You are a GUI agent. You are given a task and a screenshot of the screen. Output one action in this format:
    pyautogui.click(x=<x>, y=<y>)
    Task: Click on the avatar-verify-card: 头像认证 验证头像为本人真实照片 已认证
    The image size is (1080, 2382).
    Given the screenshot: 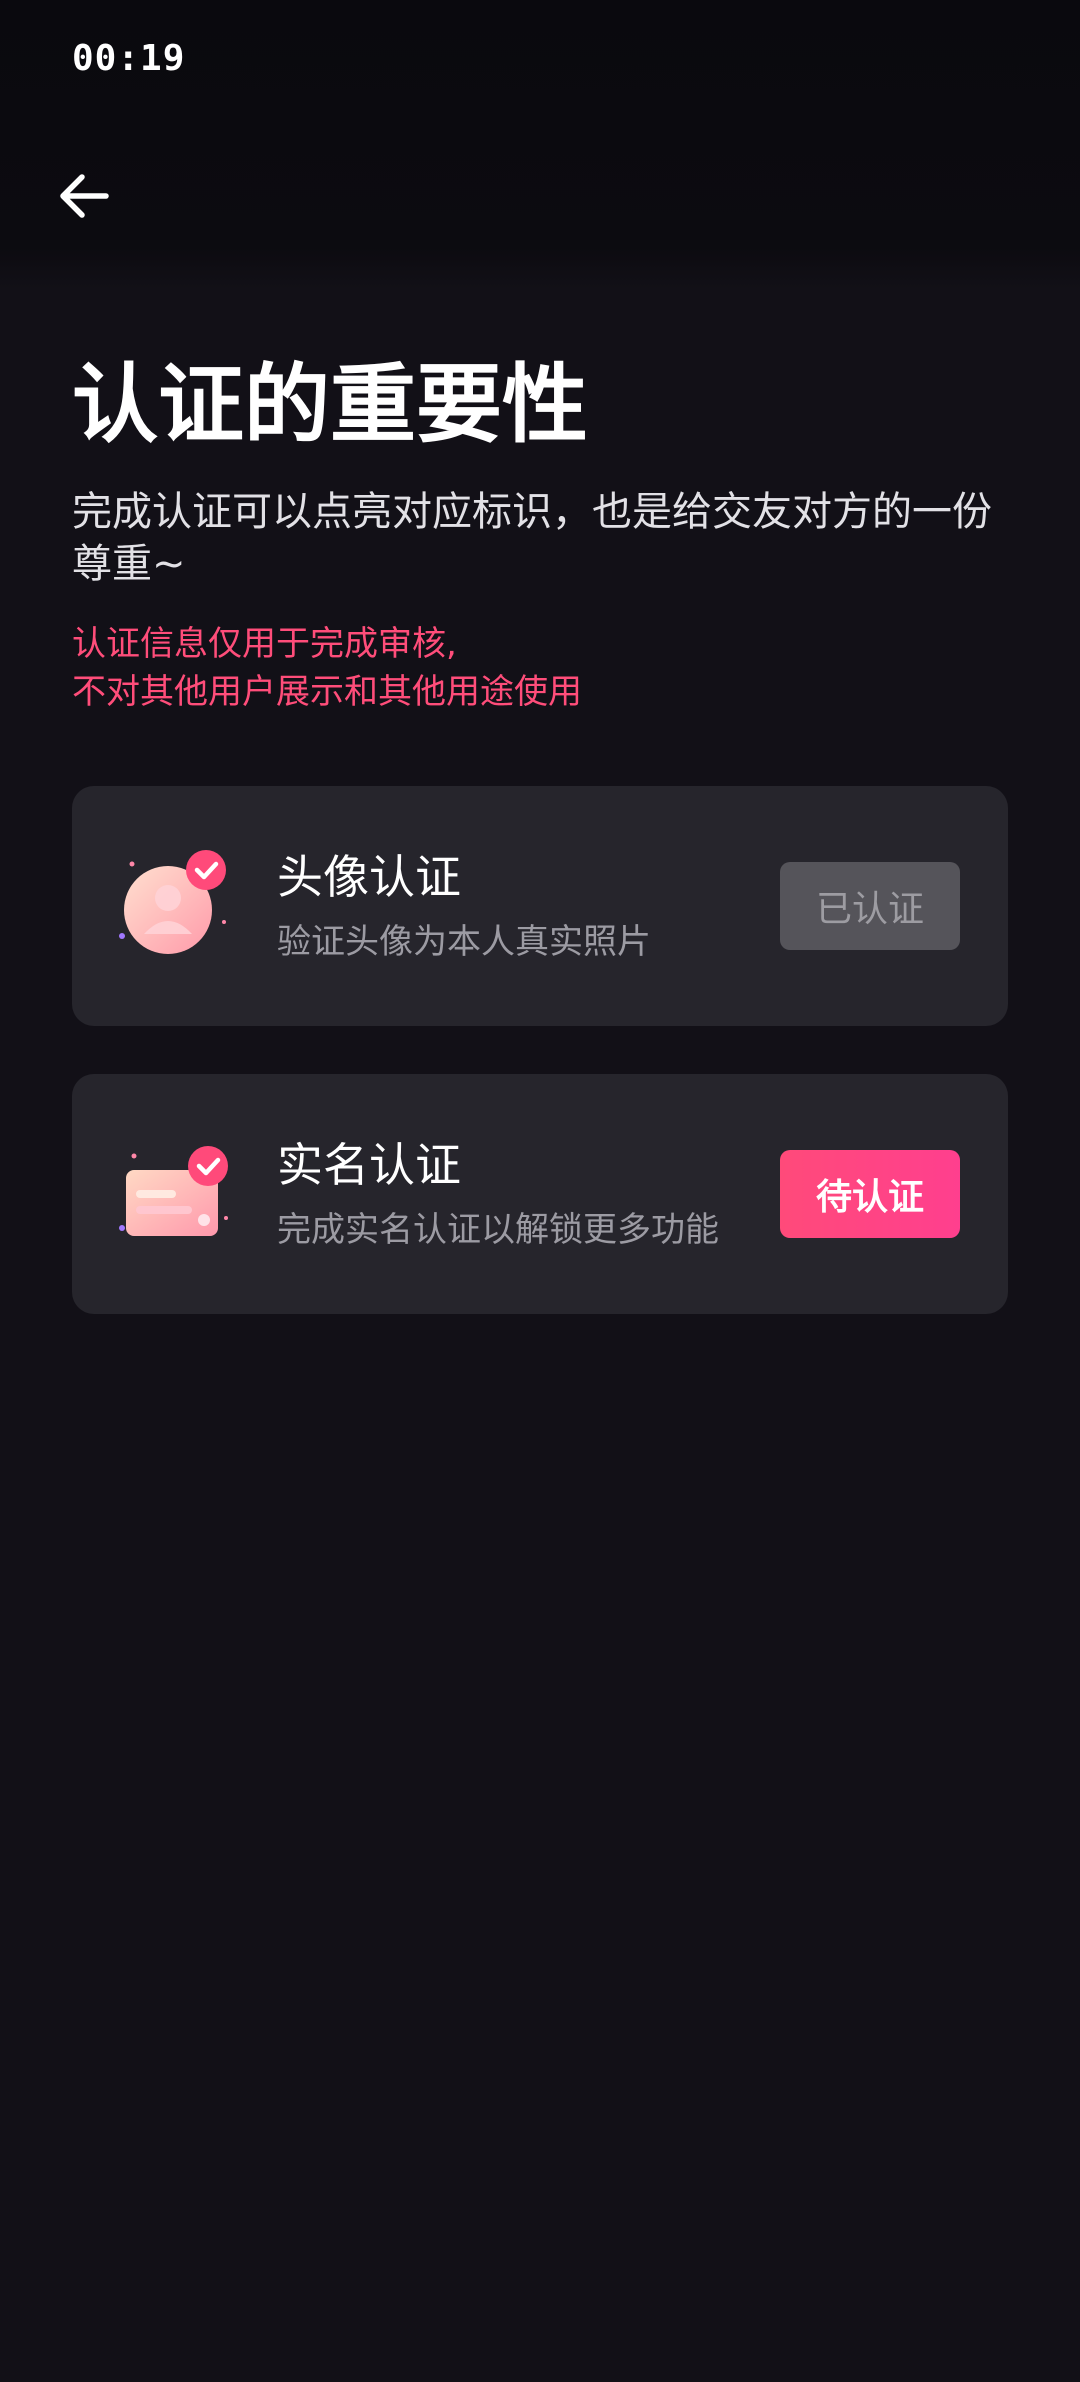 What is the action you would take?
    pyautogui.click(x=540, y=906)
    